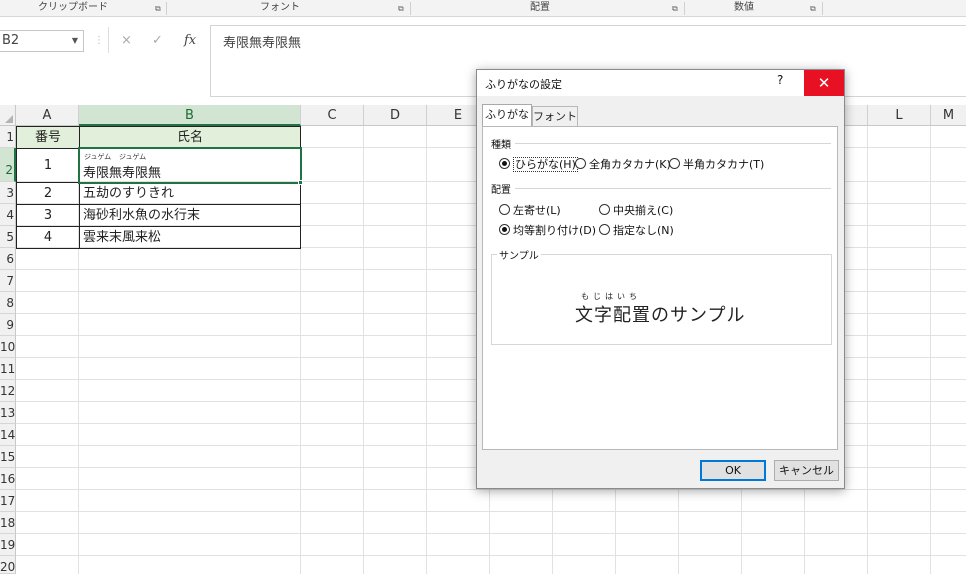 This screenshot has width=966, height=574. What do you see at coordinates (660, 83) in the screenshot?
I see `dialog-titlebar: ふりがなの設定 ? ✕` at bounding box center [660, 83].